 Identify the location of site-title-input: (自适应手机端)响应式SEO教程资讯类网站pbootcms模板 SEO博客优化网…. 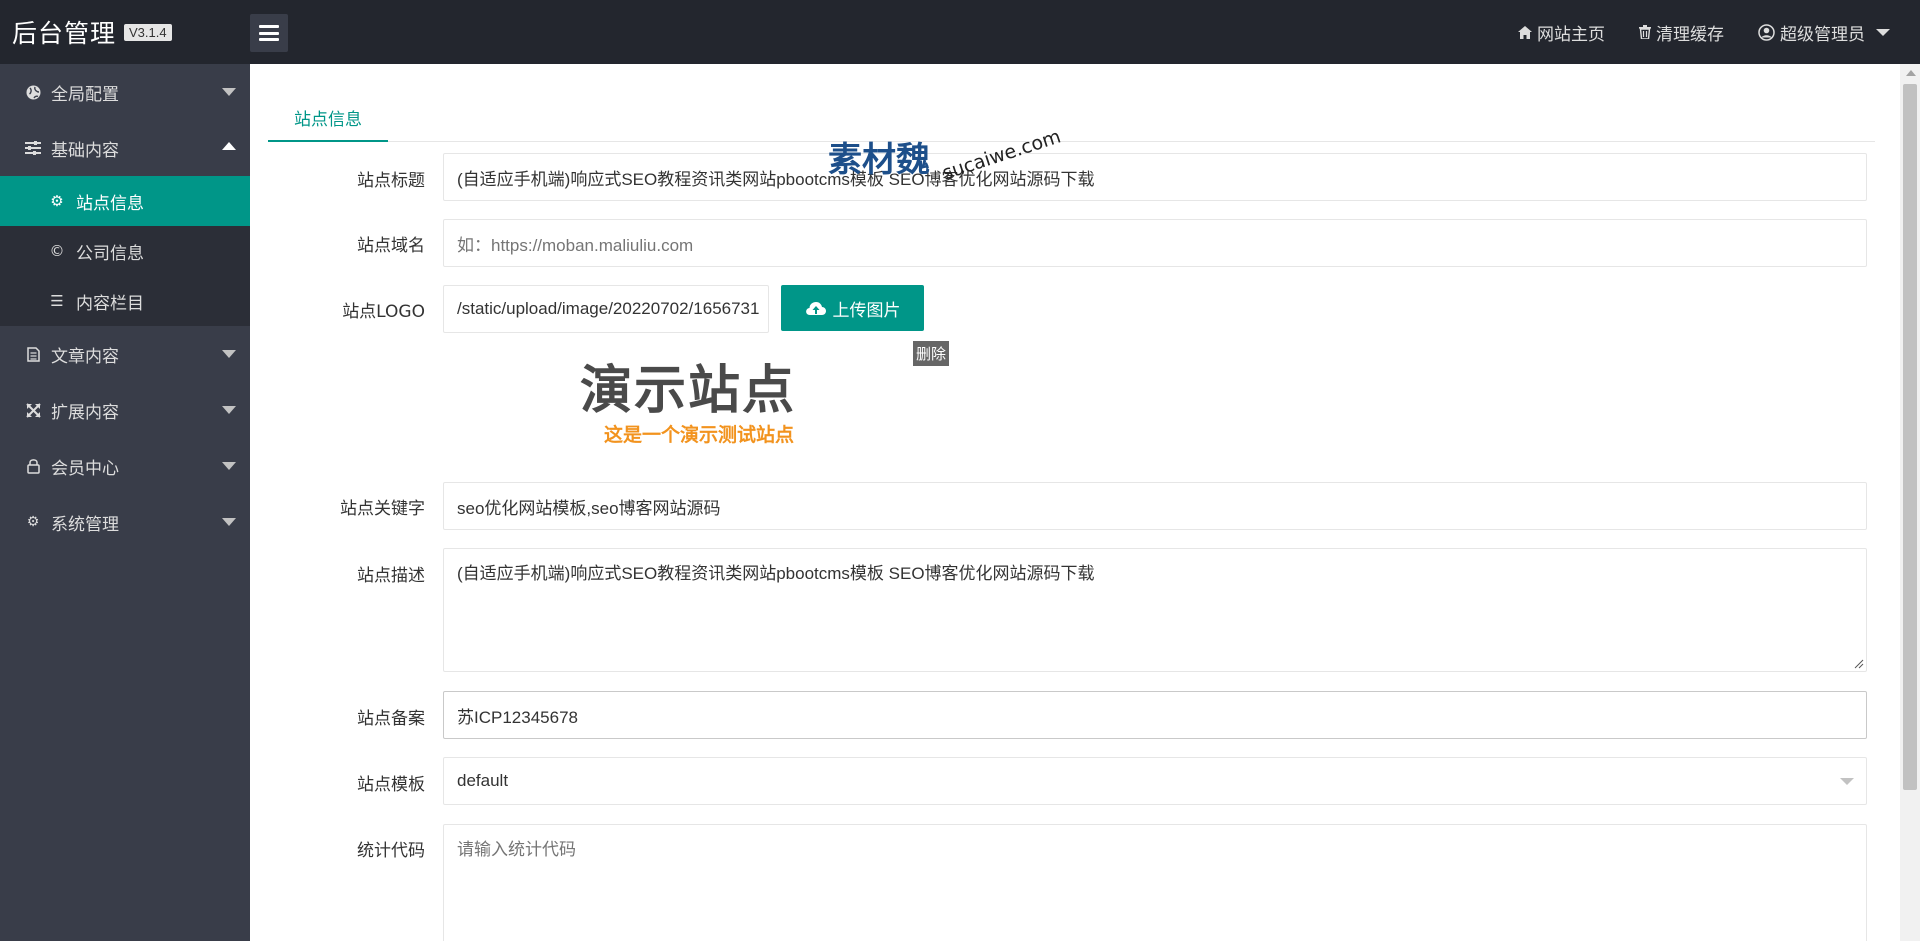
(1155, 177).